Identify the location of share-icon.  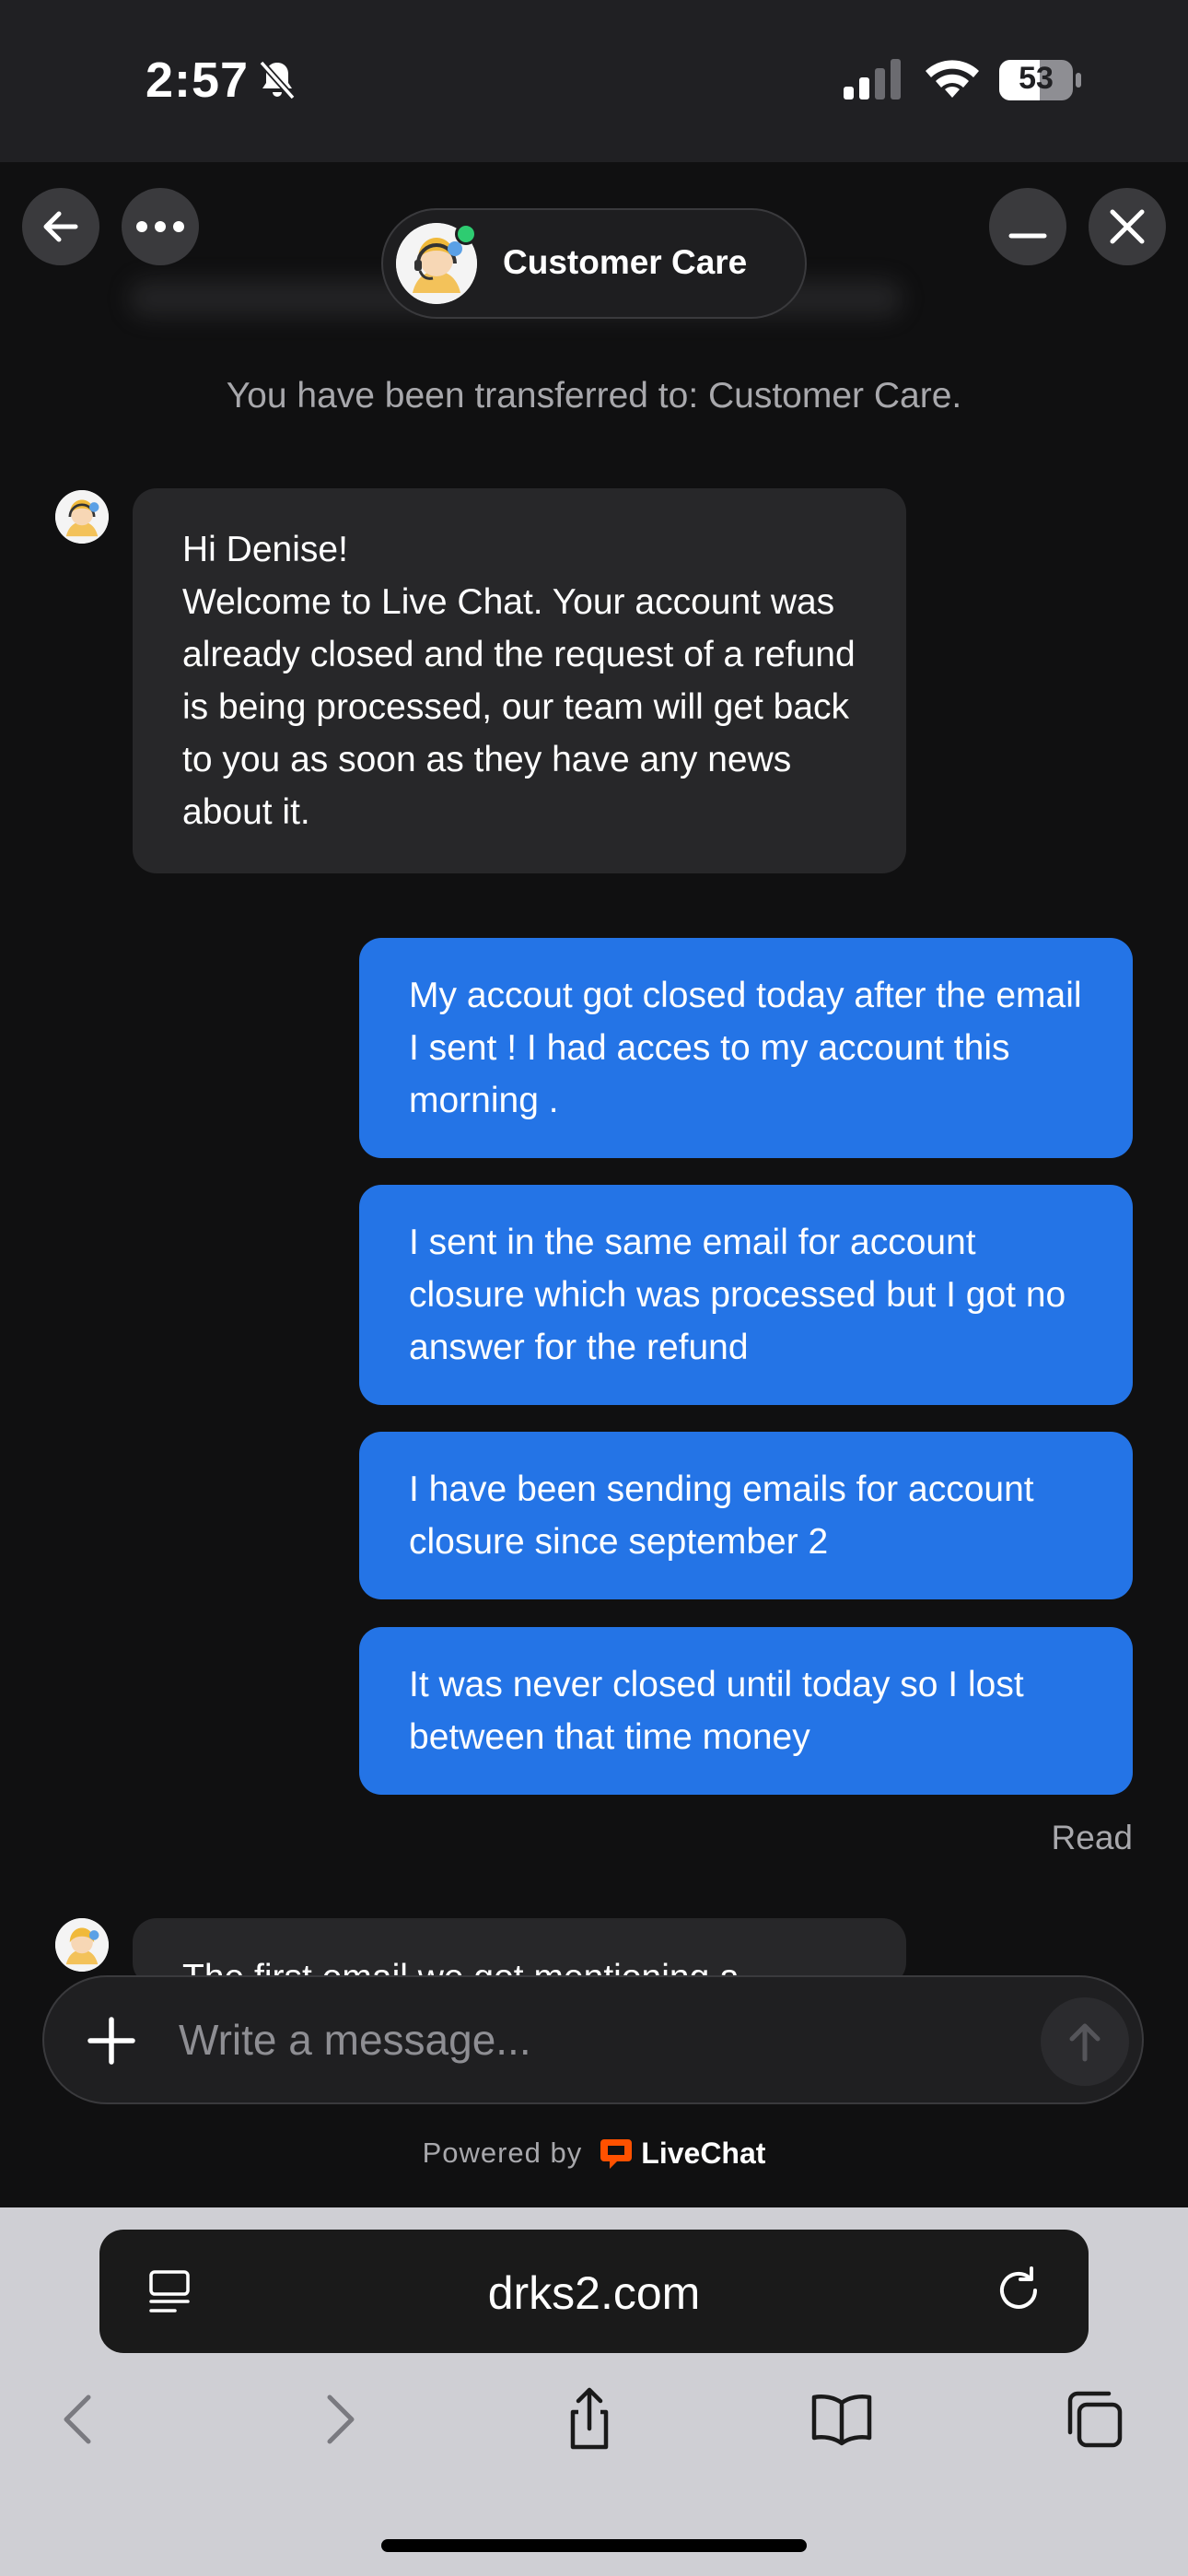
(589, 2419).